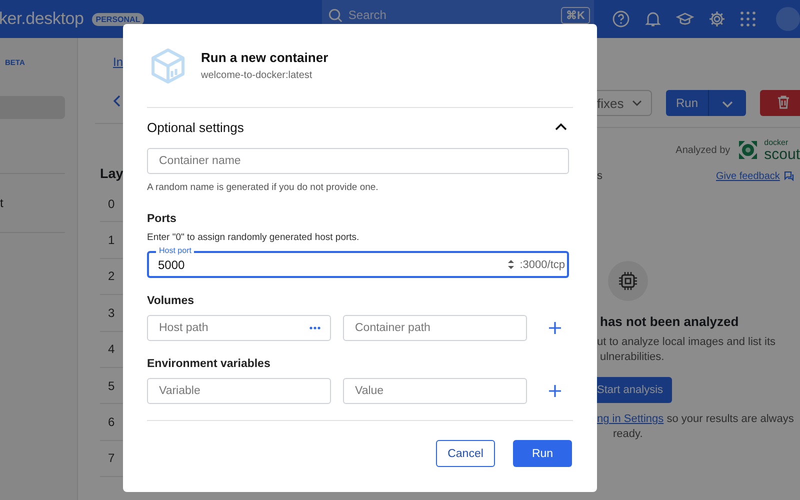 The image size is (800, 500). Describe the element at coordinates (111, 349) in the screenshot. I see `layer-number: 4` at that location.